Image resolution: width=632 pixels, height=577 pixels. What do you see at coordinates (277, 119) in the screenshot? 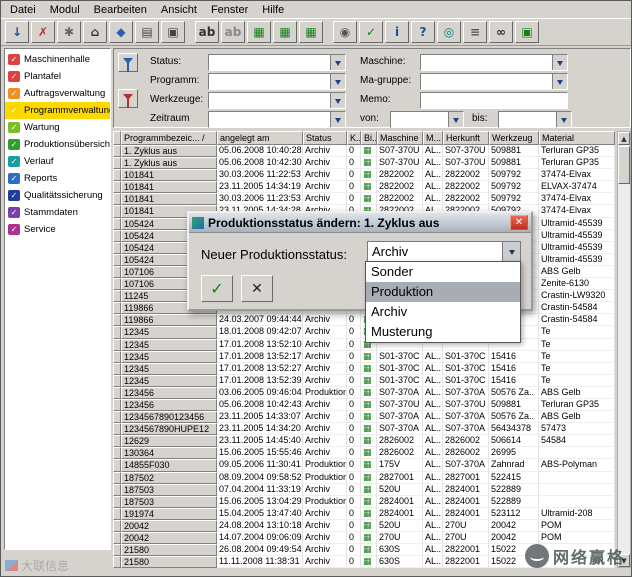
I see `zeitraum-combo` at bounding box center [277, 119].